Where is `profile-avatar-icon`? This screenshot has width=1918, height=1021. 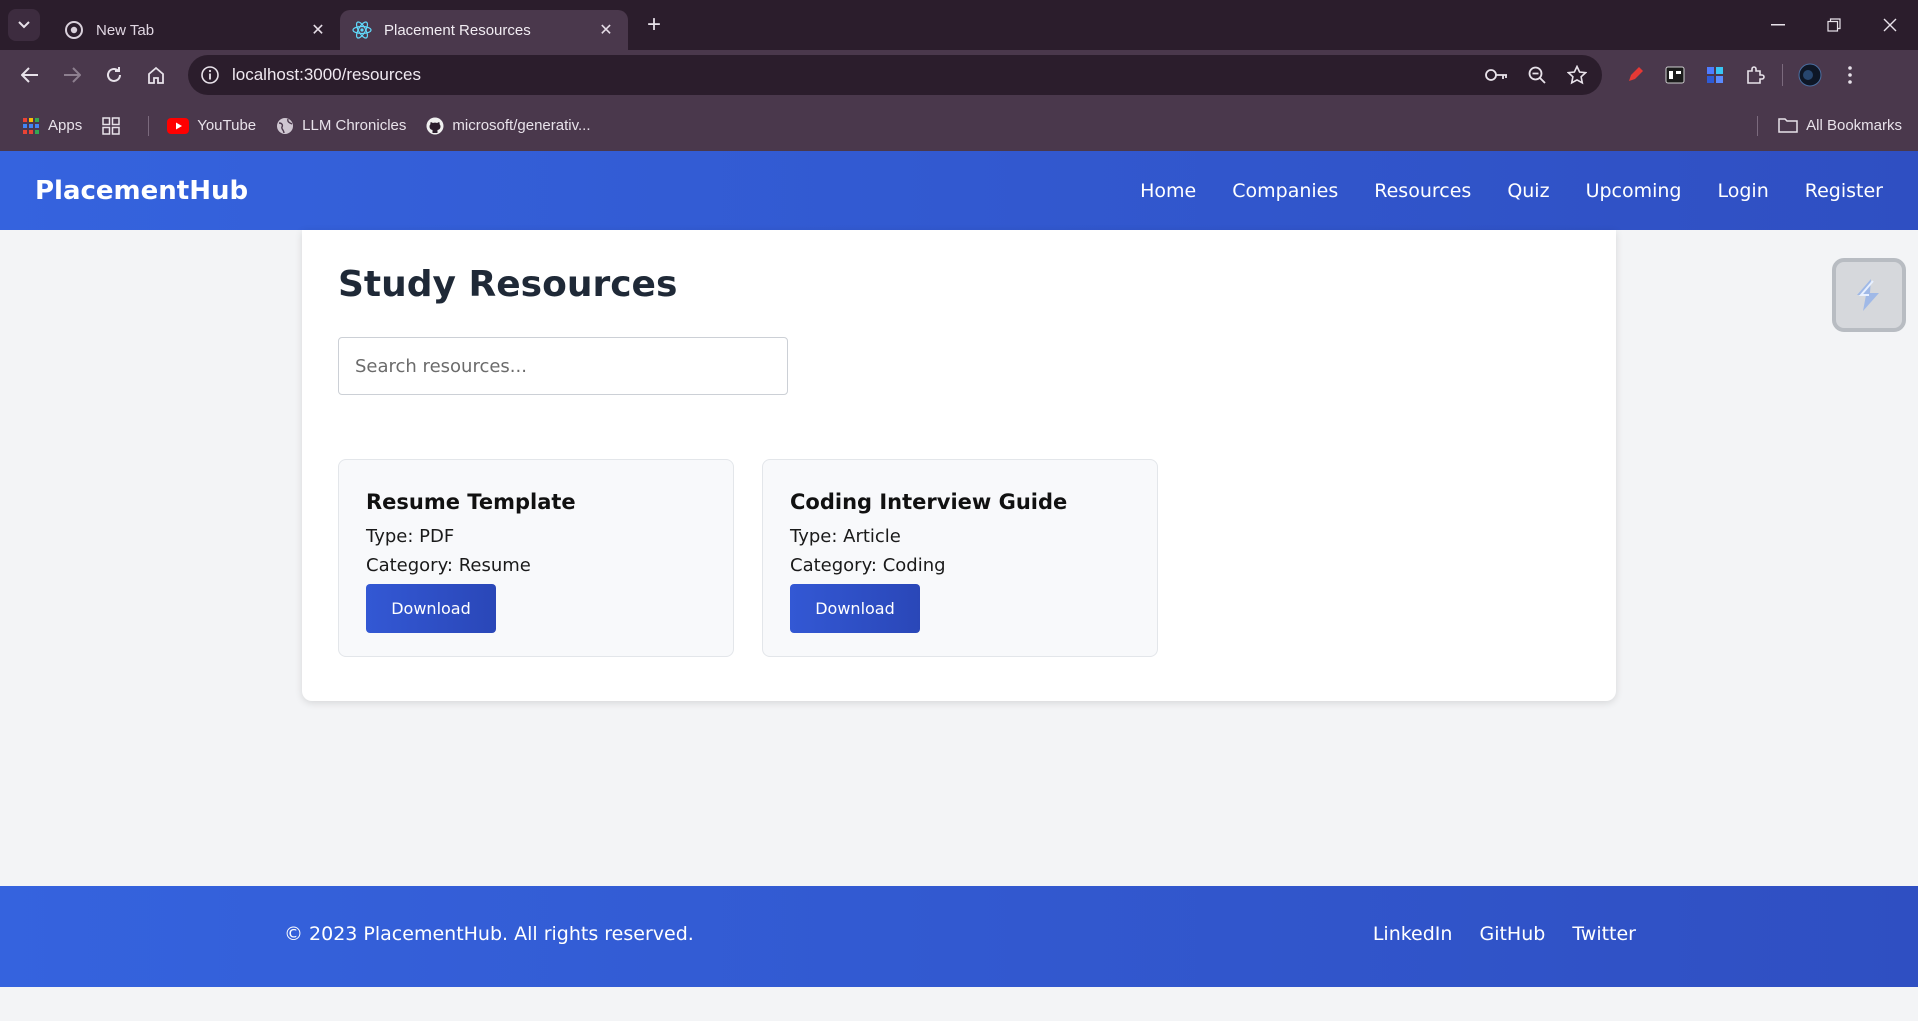
profile-avatar-icon is located at coordinates (1810, 75).